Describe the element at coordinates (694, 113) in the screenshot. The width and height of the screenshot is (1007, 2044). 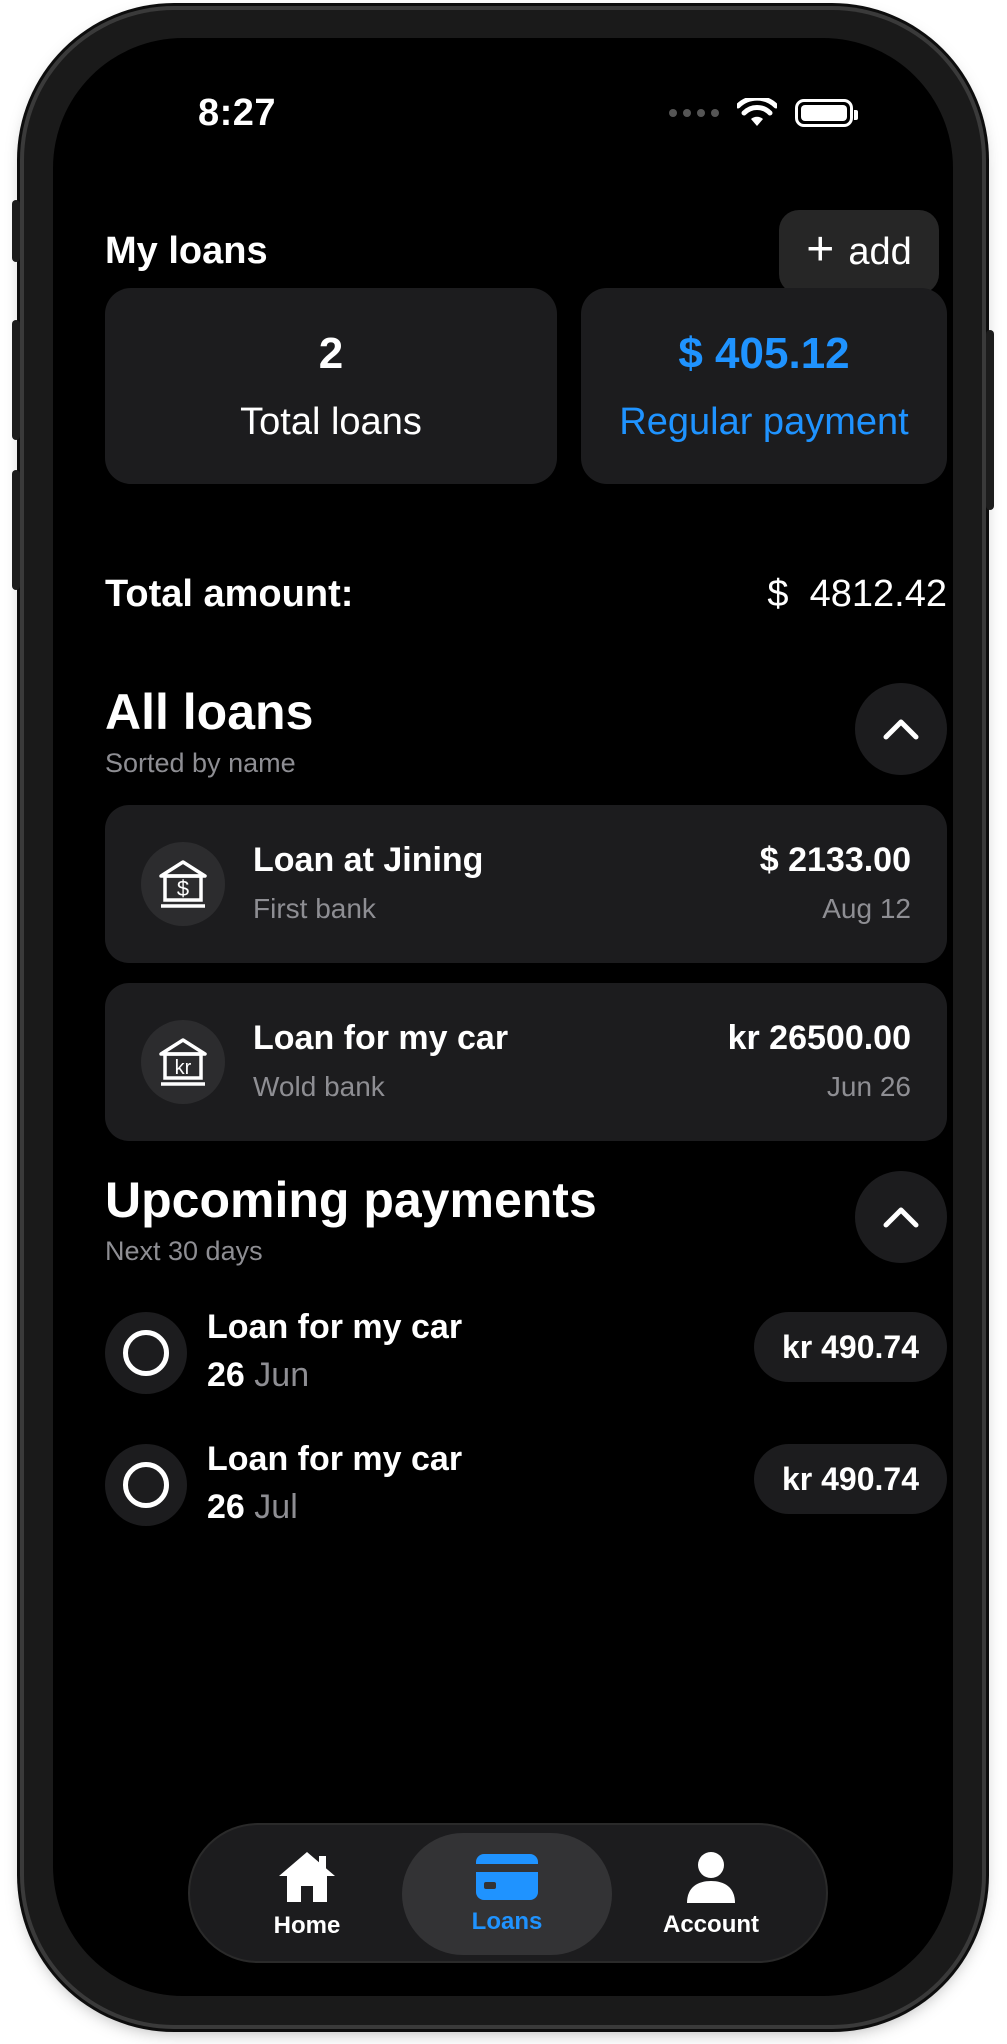
I see `signal-icon` at that location.